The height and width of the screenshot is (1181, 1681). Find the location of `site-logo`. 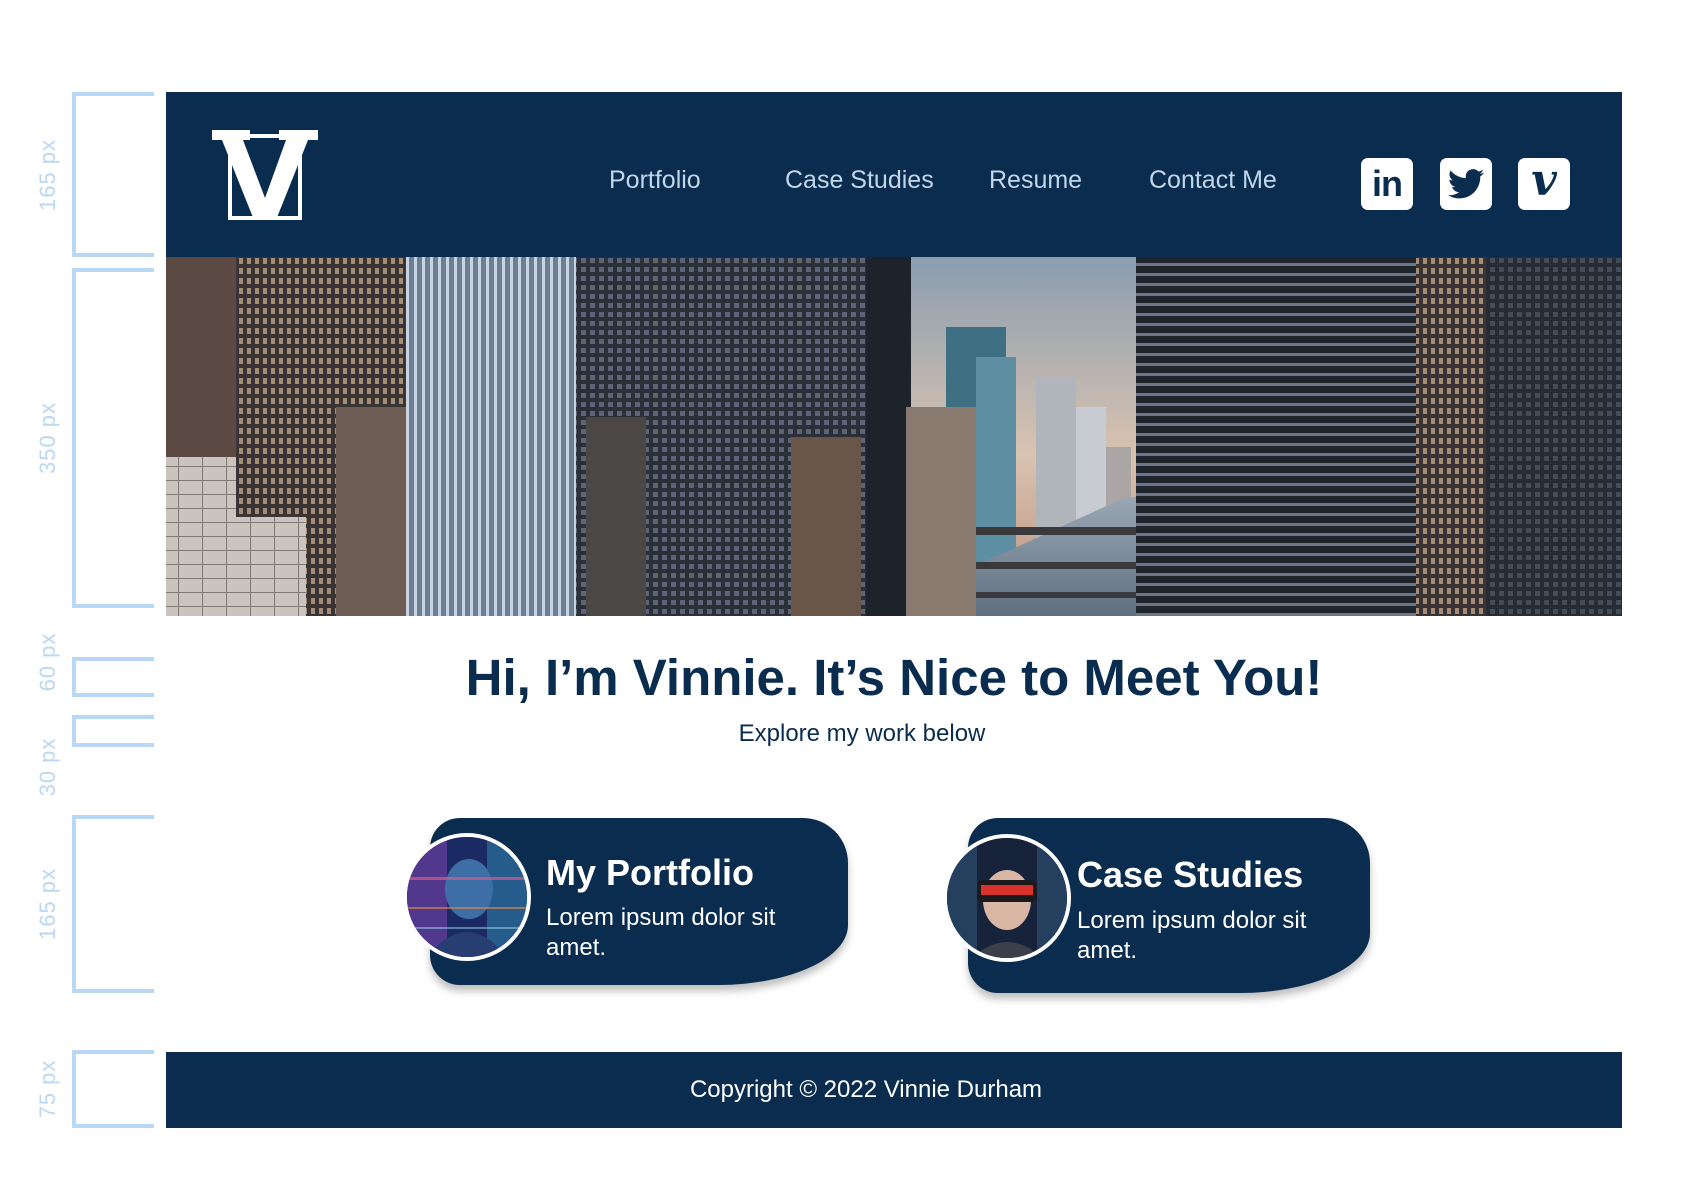

site-logo is located at coordinates (265, 177).